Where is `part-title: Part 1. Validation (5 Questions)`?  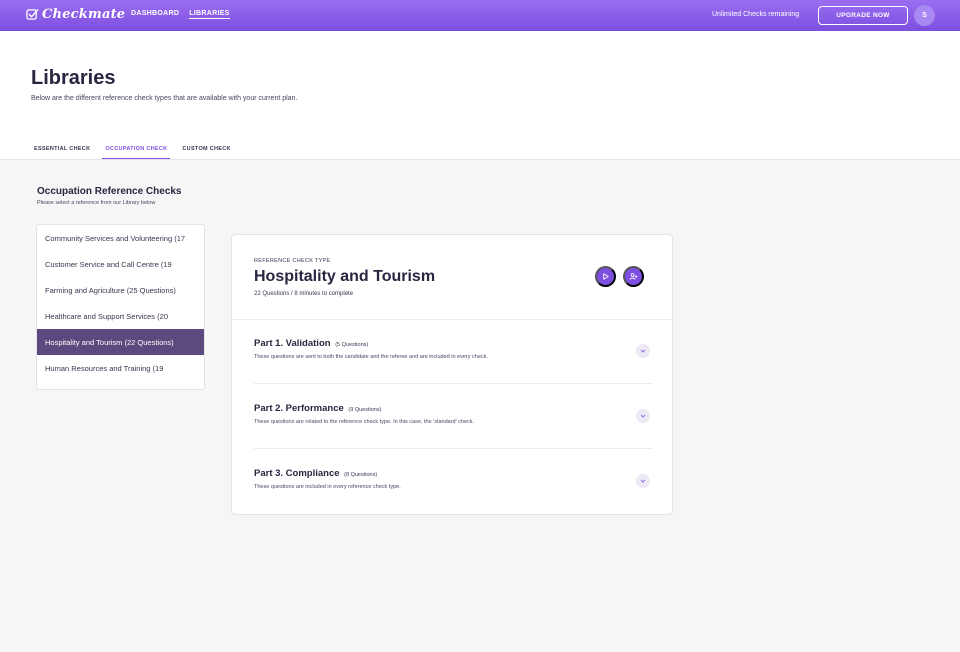
part-title: Part 1. Validation (5 Questions) is located at coordinates (311, 343).